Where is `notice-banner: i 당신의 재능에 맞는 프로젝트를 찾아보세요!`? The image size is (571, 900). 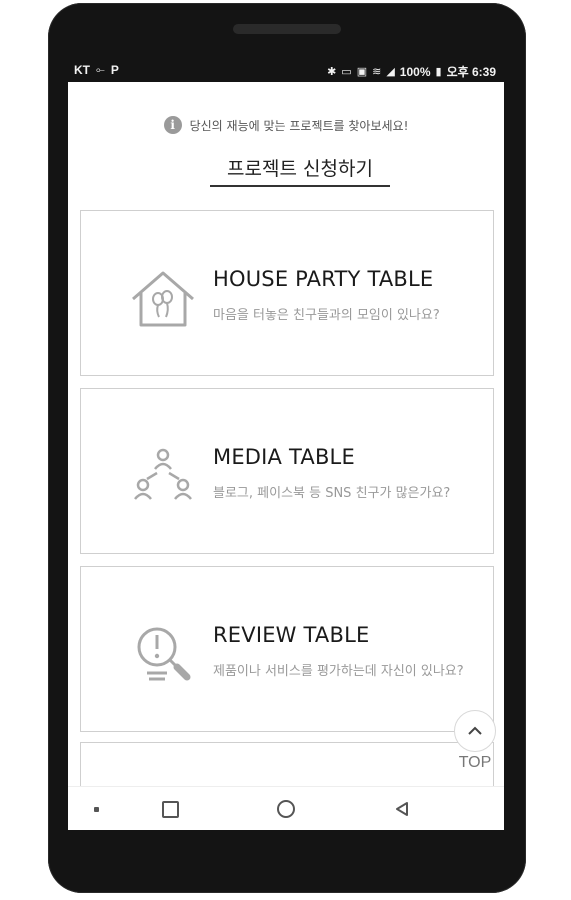 notice-banner: i 당신의 재능에 맞는 프로젝트를 찾아보세요! is located at coordinates (286, 125).